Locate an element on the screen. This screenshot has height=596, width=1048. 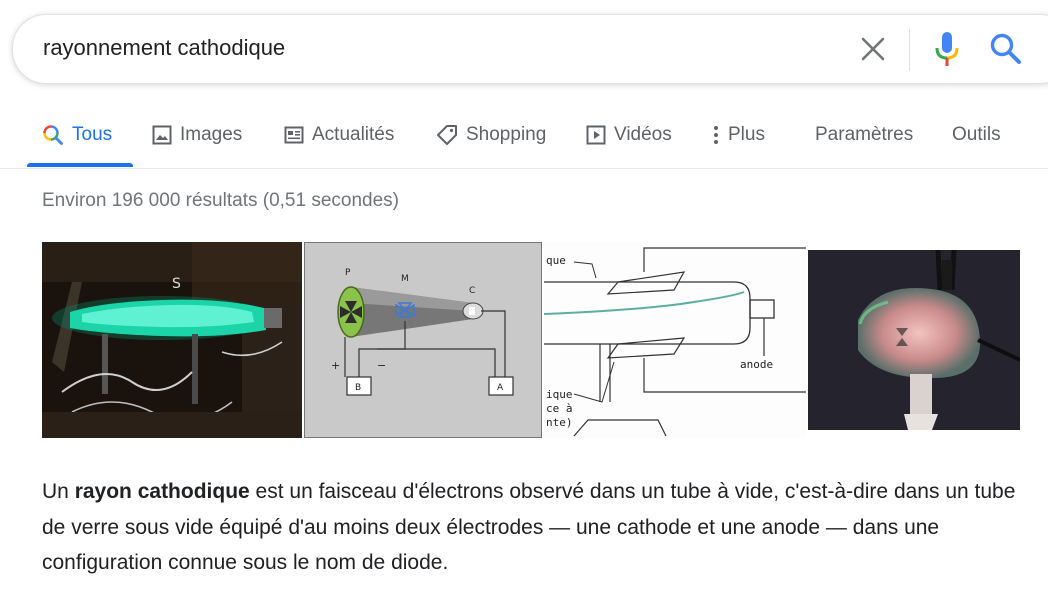
tab-label: Actualités is located at coordinates (353, 134).